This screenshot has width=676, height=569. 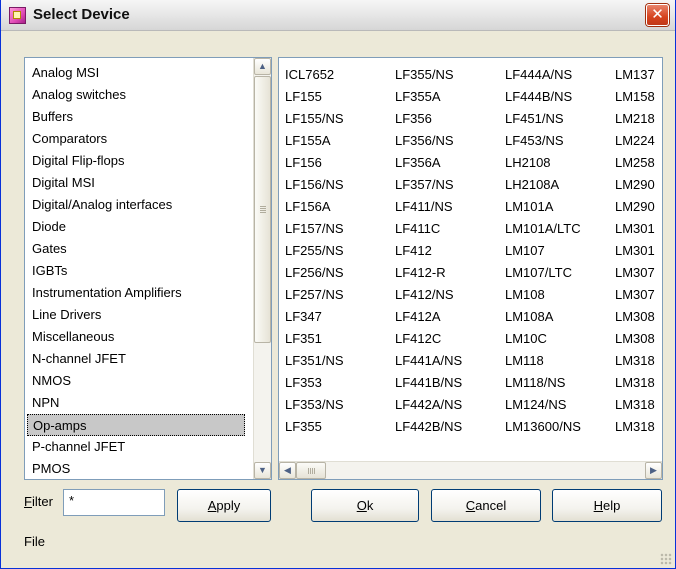 What do you see at coordinates (314, 405) in the screenshot?
I see `device-item: LF353/NS` at bounding box center [314, 405].